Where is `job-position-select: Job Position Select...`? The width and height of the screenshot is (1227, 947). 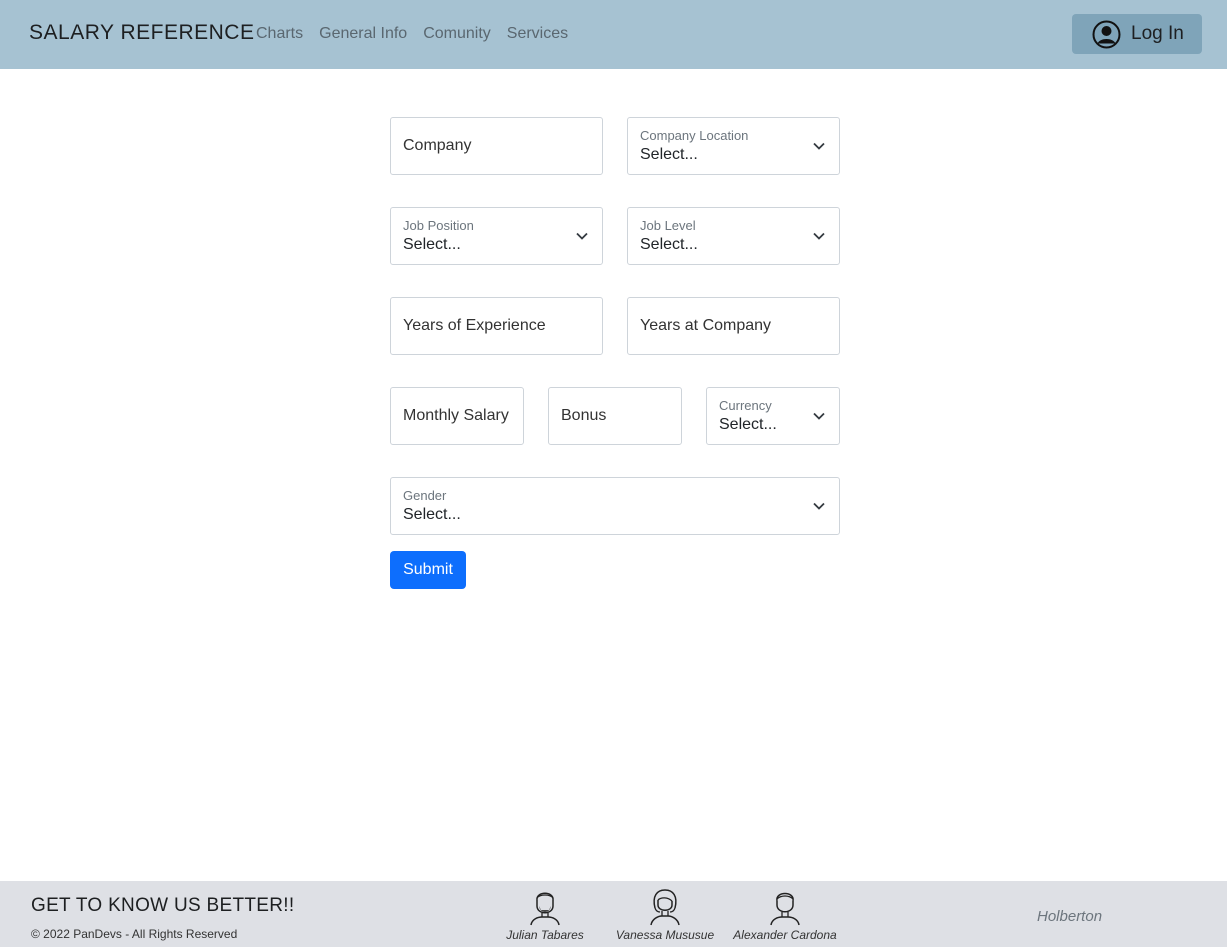
job-position-select: Job Position Select... is located at coordinates (496, 236).